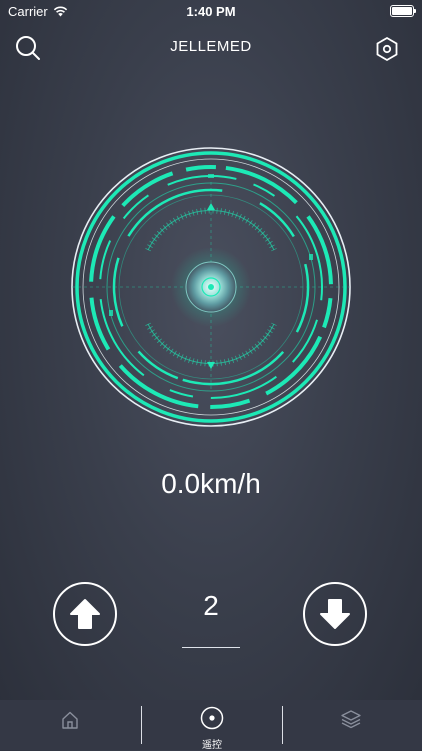 This screenshot has width=422, height=751. What do you see at coordinates (70, 720) in the screenshot?
I see `home-icon` at bounding box center [70, 720].